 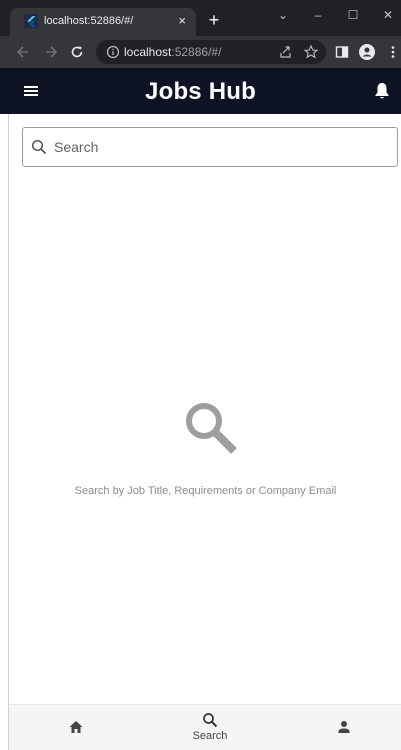 What do you see at coordinates (286, 52) in the screenshot?
I see `share-icon` at bounding box center [286, 52].